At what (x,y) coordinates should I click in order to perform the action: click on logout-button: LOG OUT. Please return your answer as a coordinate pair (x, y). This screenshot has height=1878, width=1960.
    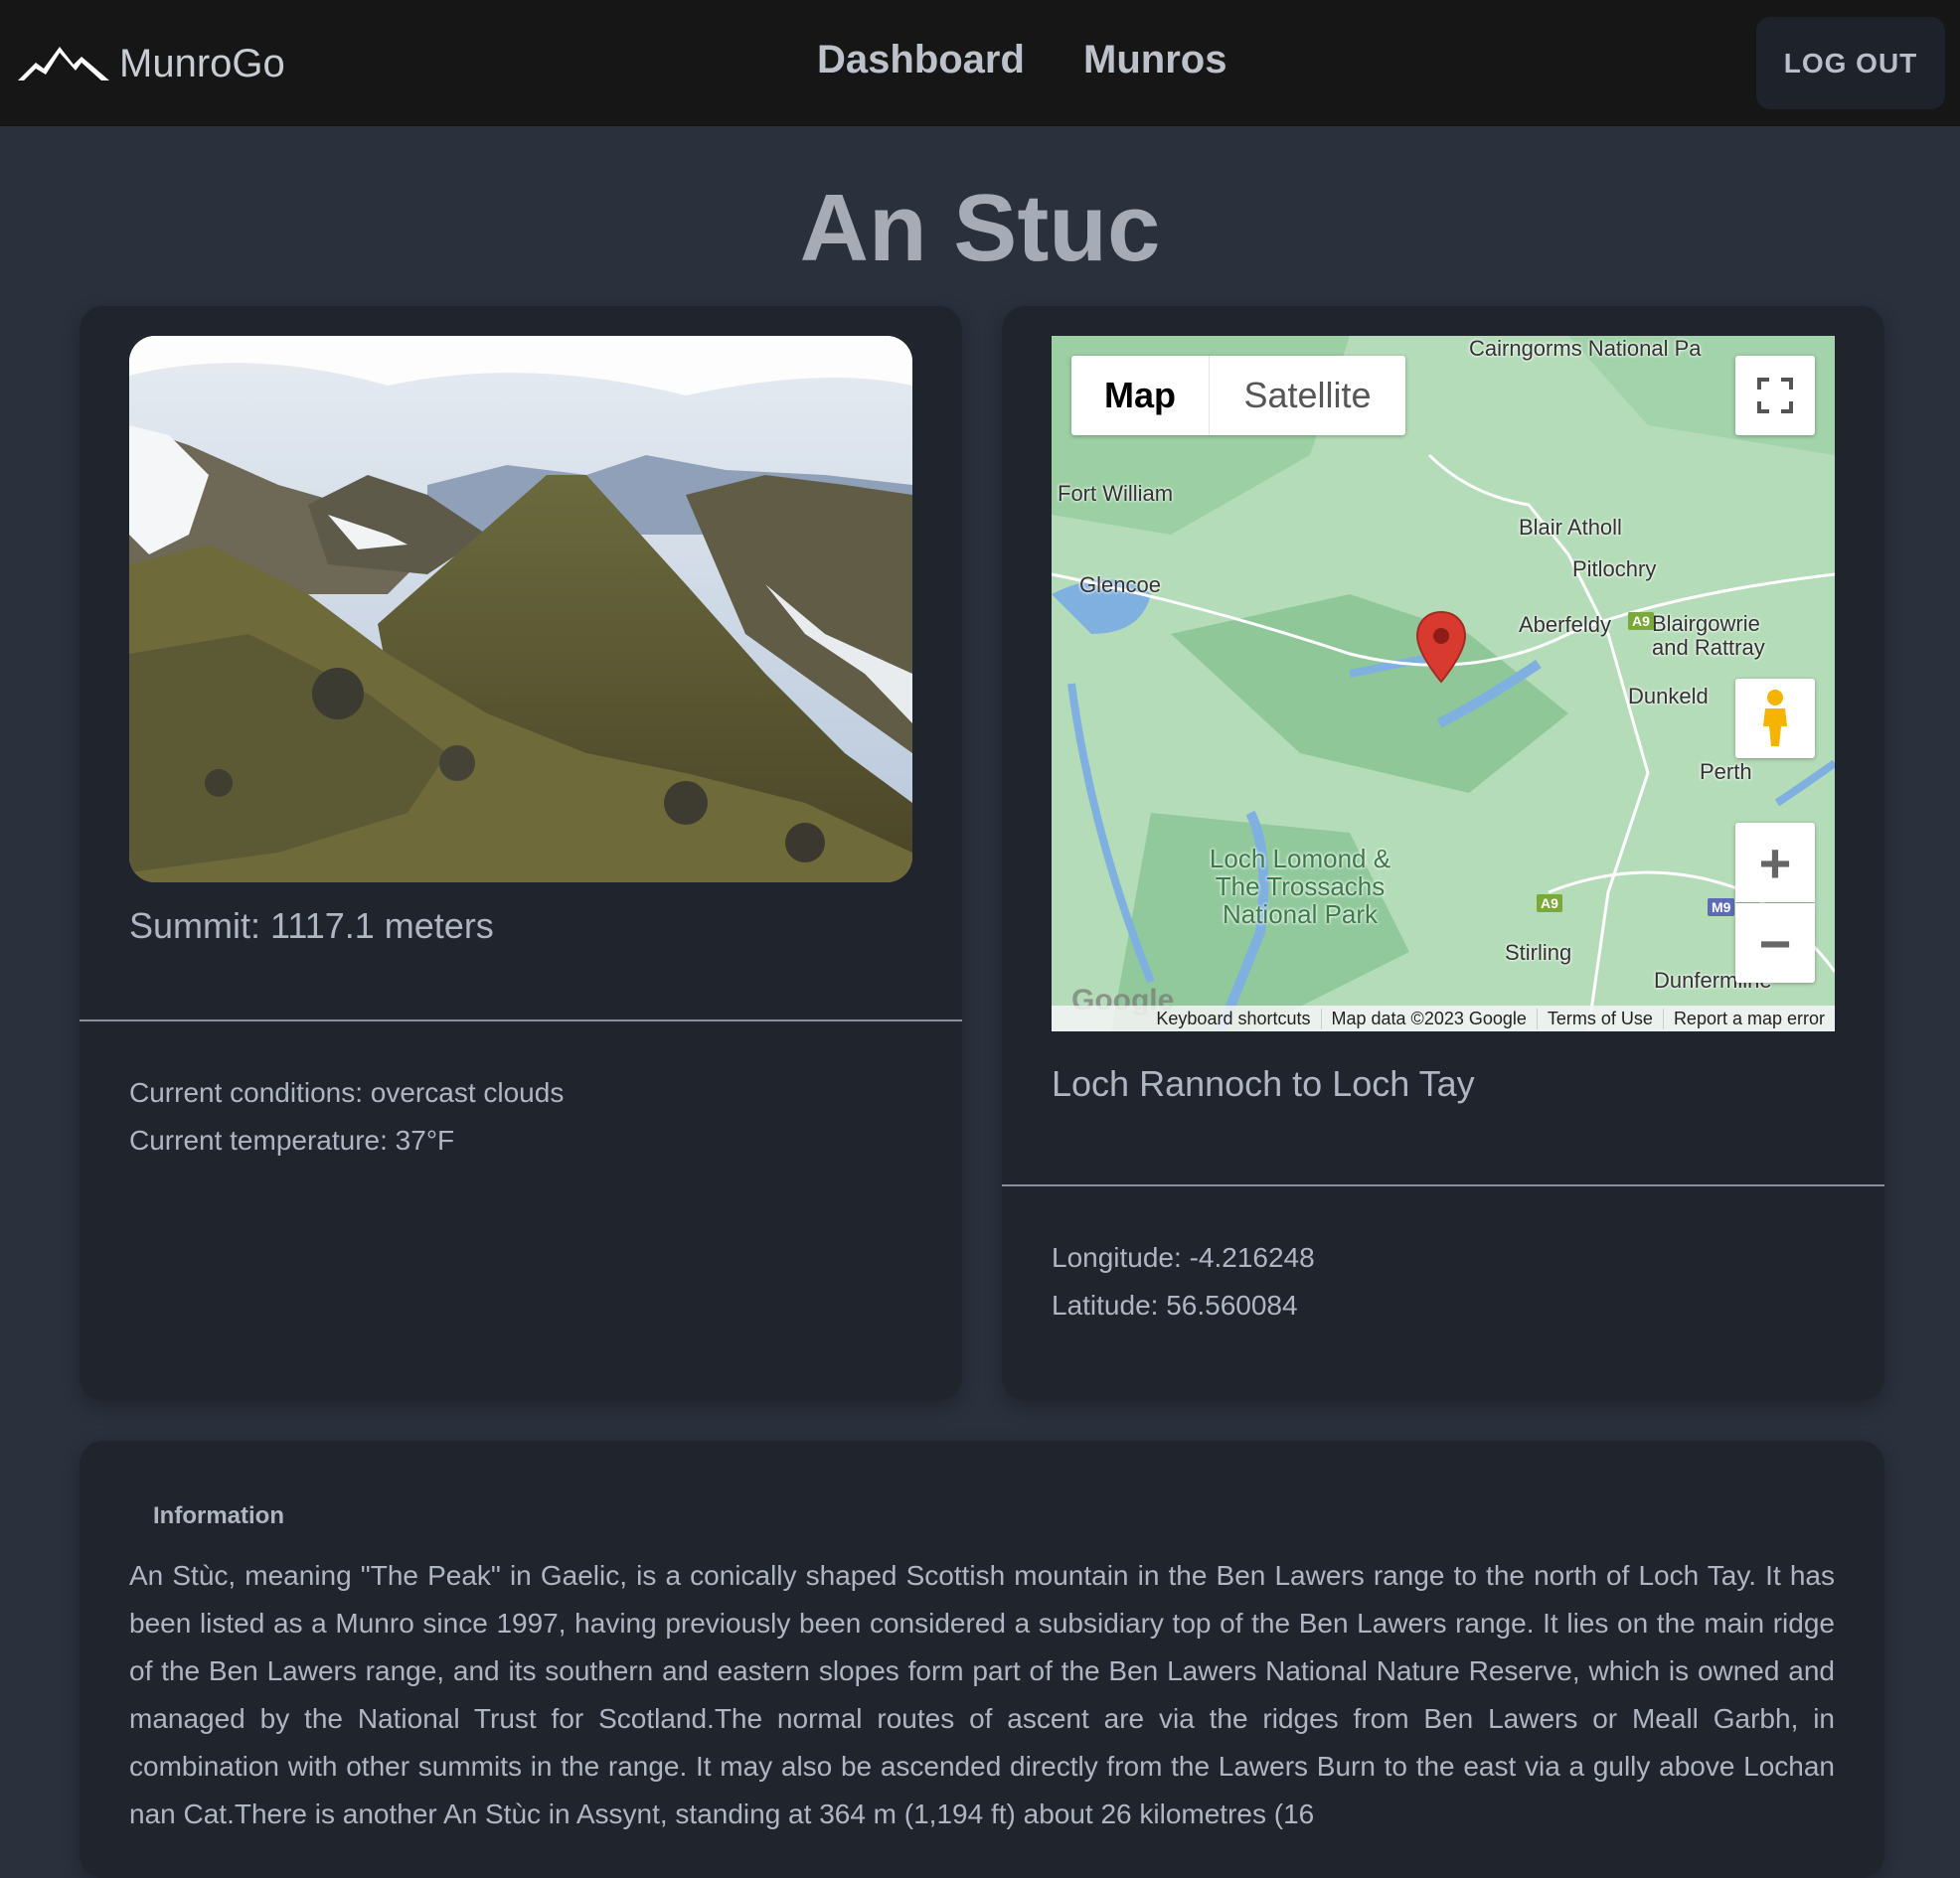
    Looking at the image, I should click on (1851, 63).